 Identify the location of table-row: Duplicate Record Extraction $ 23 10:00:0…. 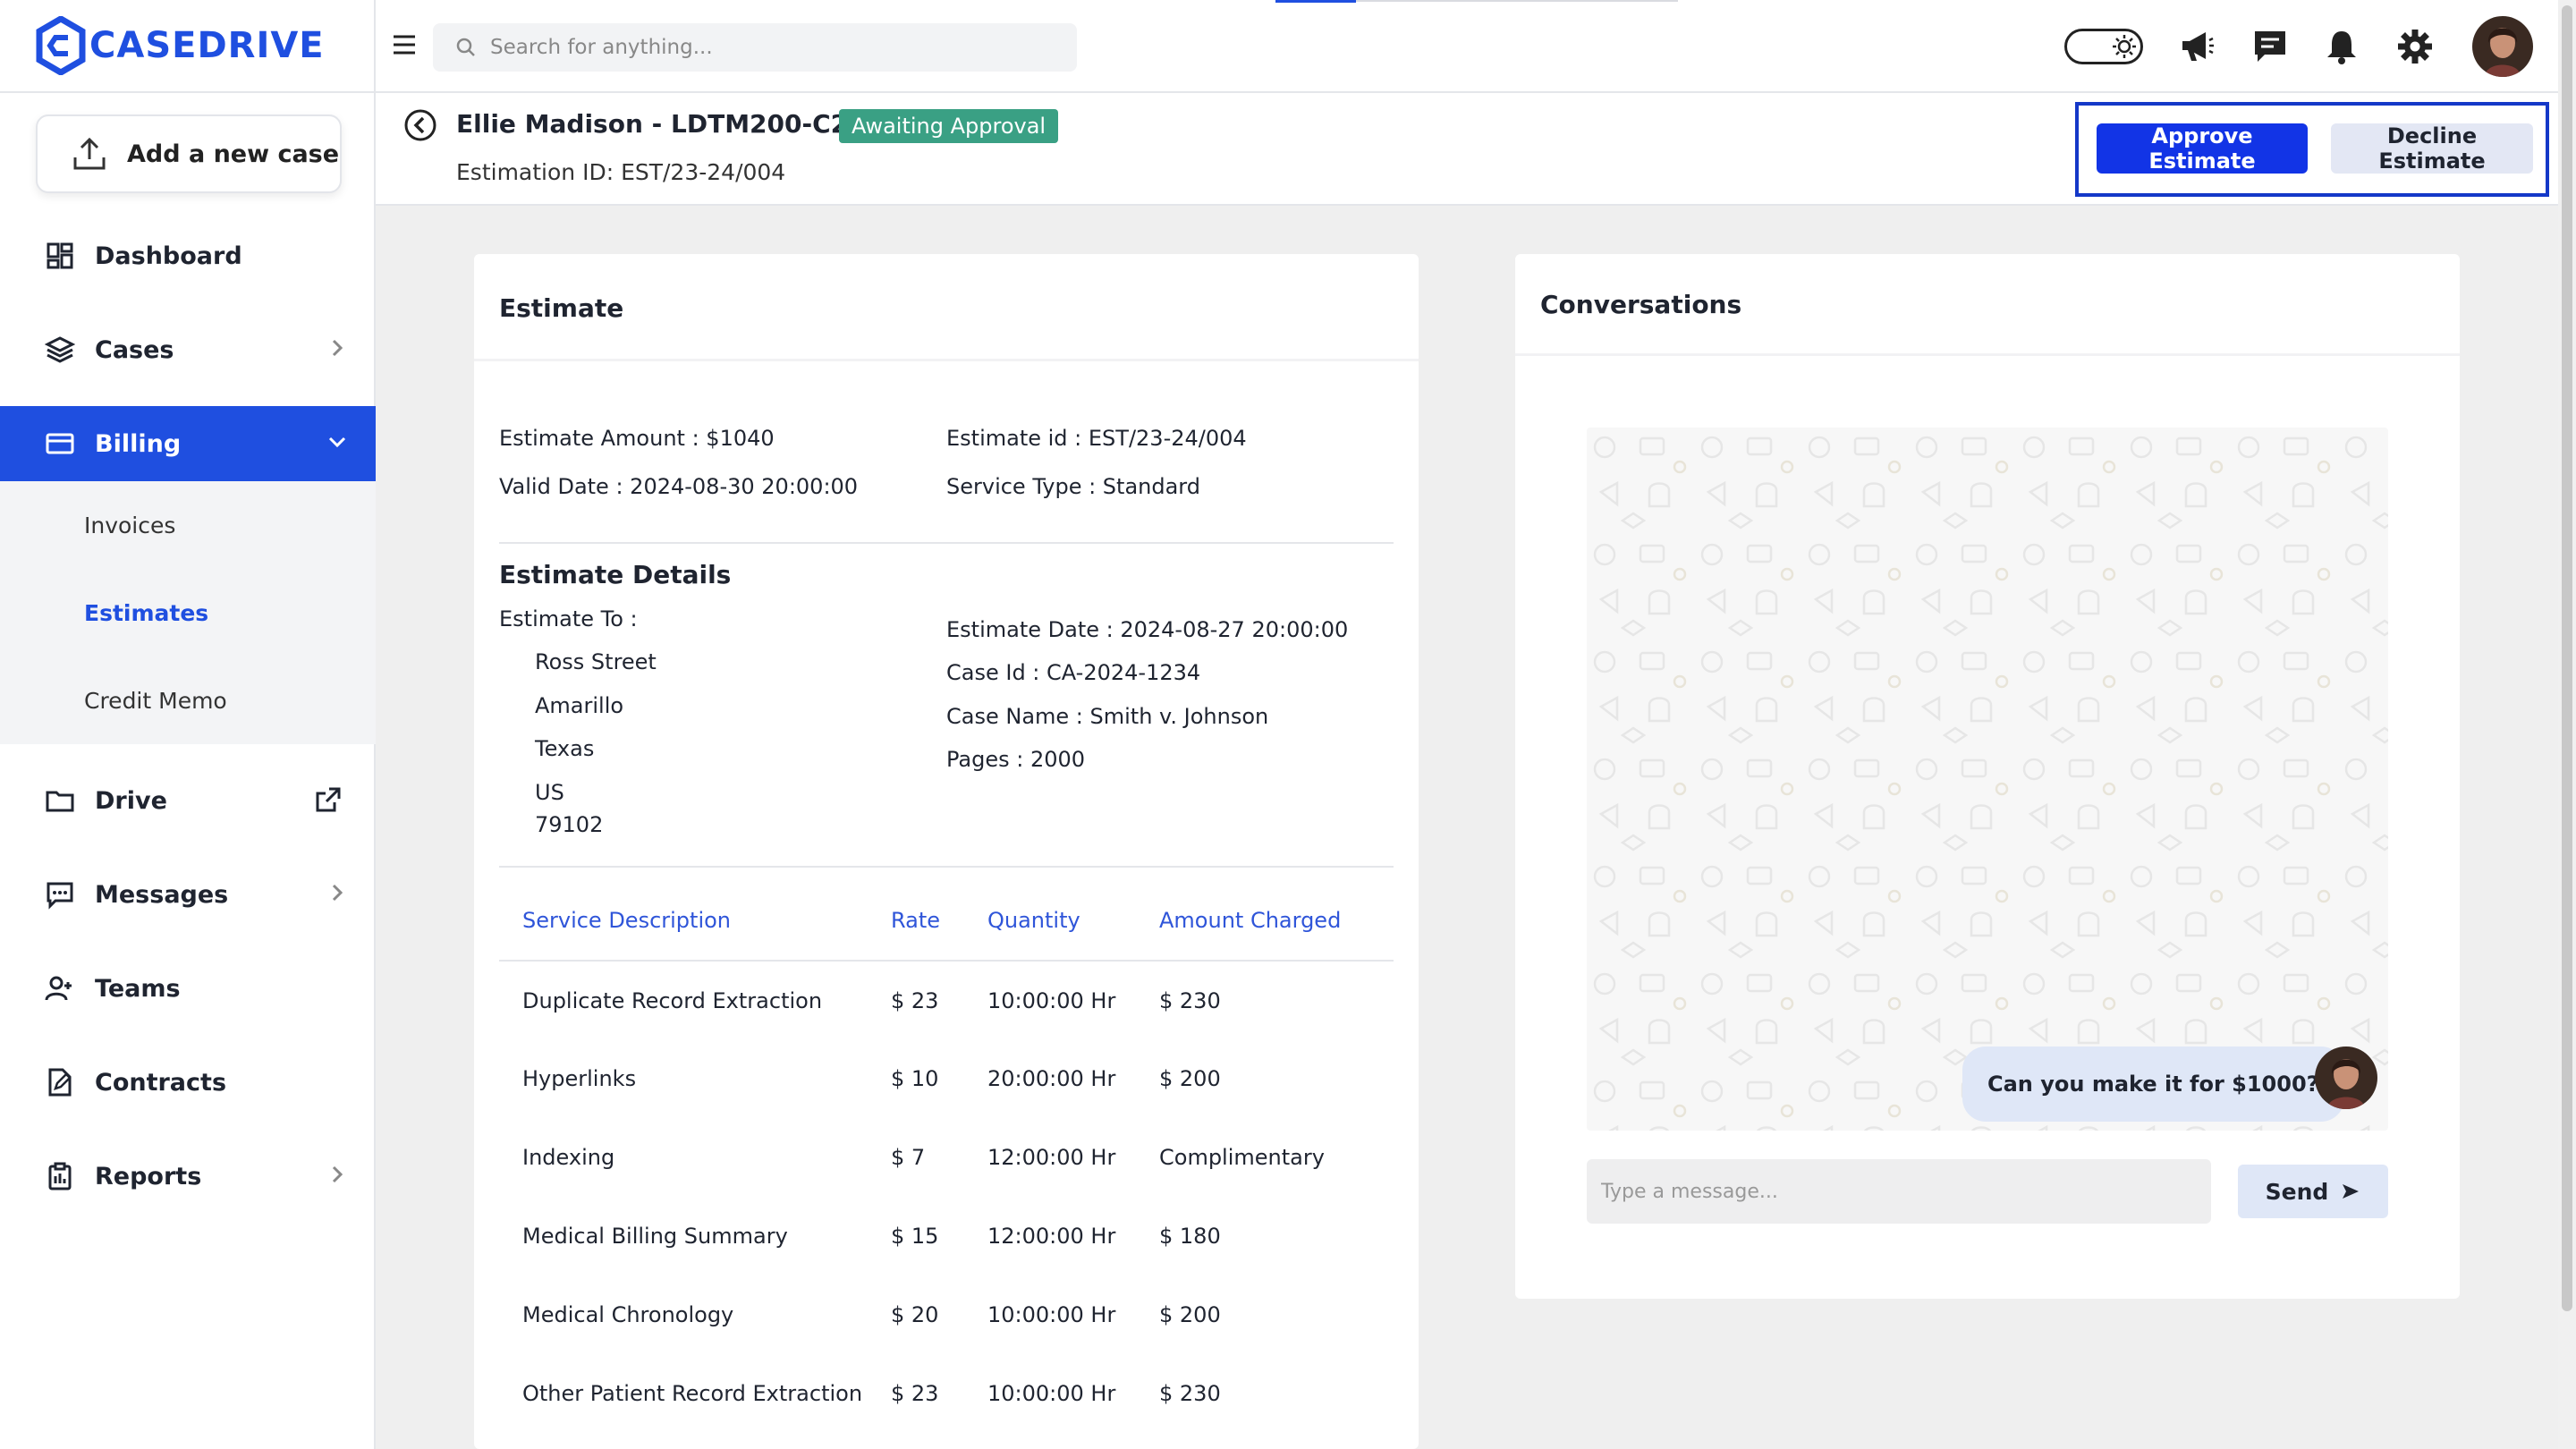
(946, 1000).